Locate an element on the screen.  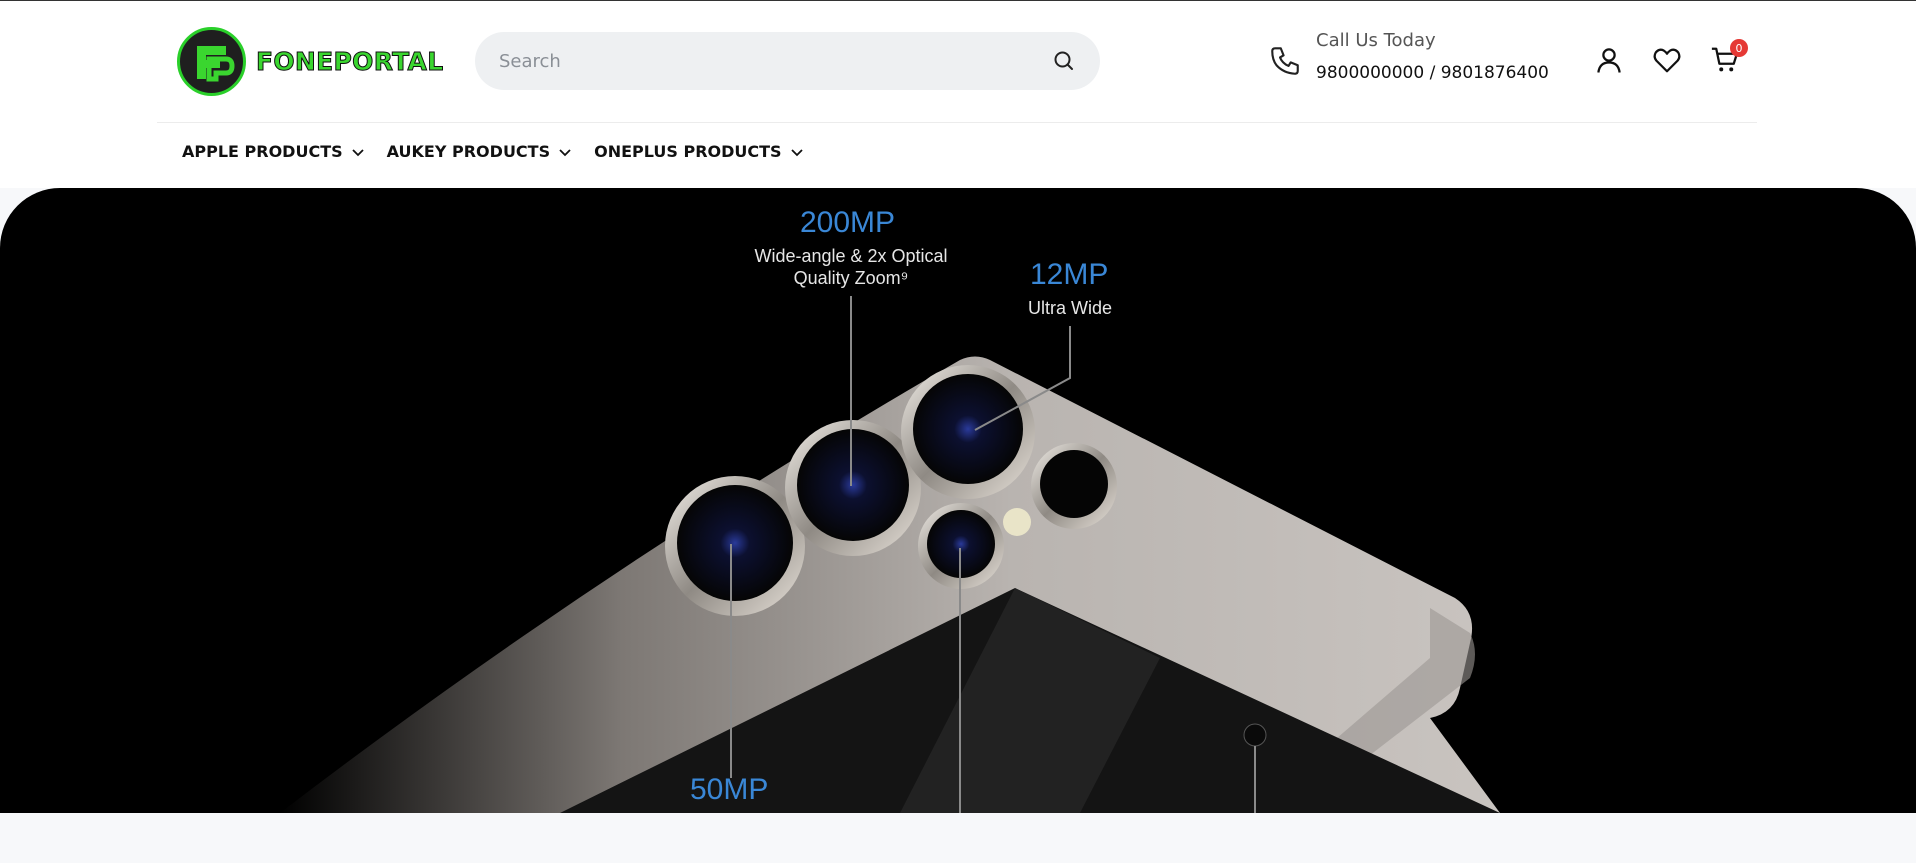
contact-block: Call Us Today 9800000000 / 9801876400 is located at coordinates (1408, 56).